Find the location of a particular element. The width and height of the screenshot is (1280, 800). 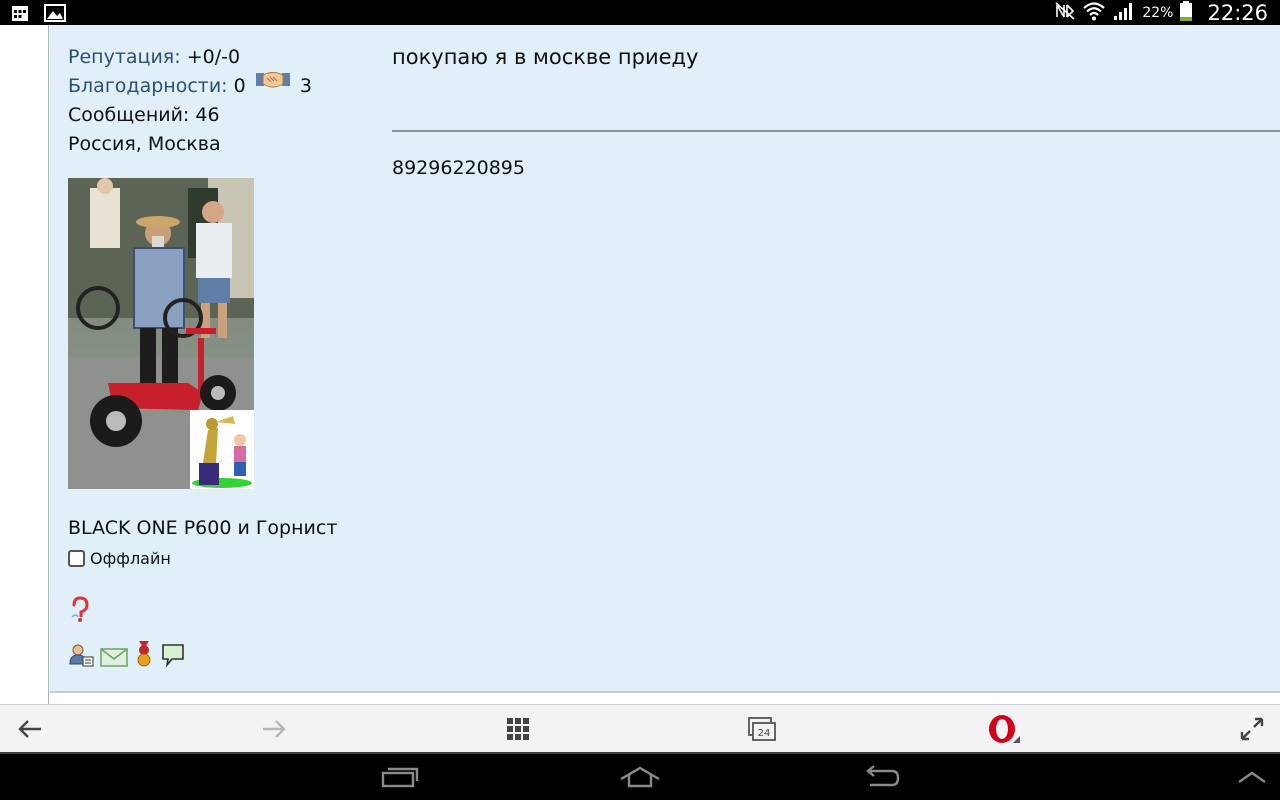

post-footer is located at coordinates (665, 698).